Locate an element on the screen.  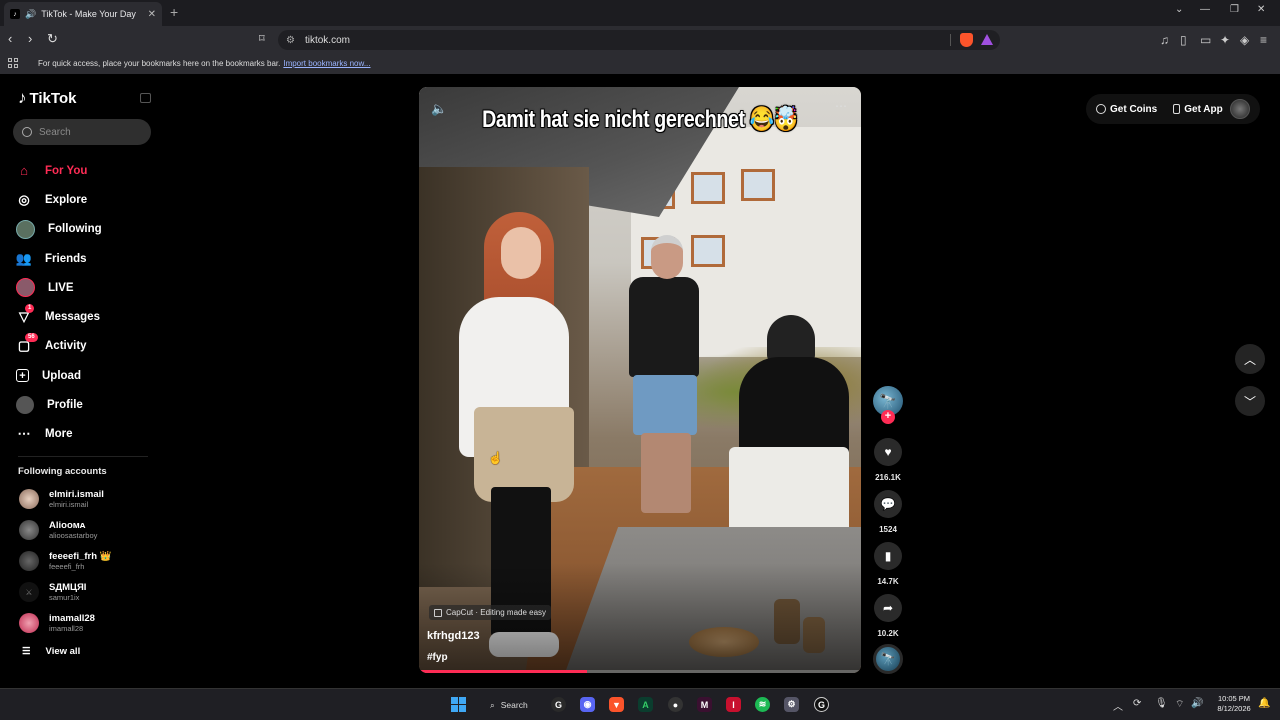
tab-list-icon: ⌄ is located at coordinates (1179, 9).